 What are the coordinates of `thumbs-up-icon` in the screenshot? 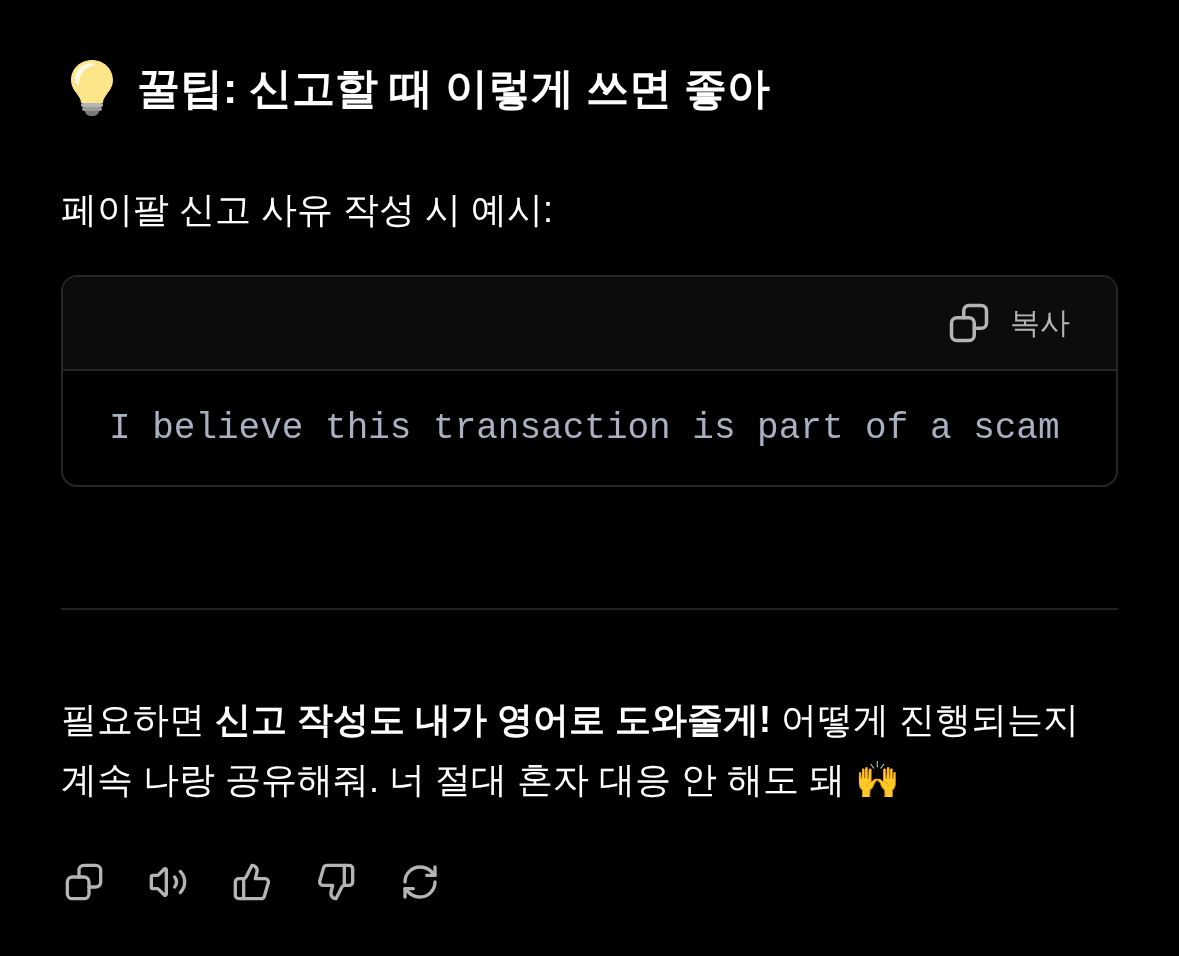 It's located at (252, 882).